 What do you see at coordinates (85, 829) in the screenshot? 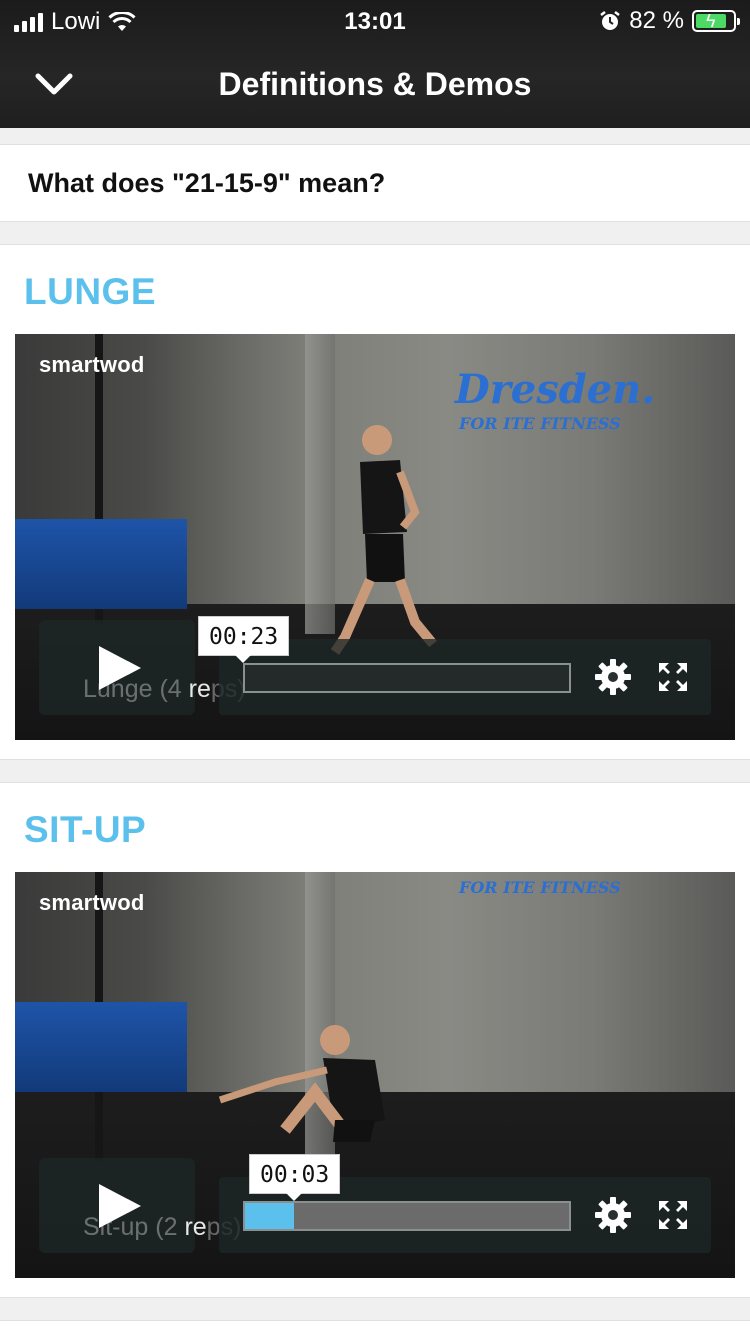
I see `exercise-title: SIT-UP` at bounding box center [85, 829].